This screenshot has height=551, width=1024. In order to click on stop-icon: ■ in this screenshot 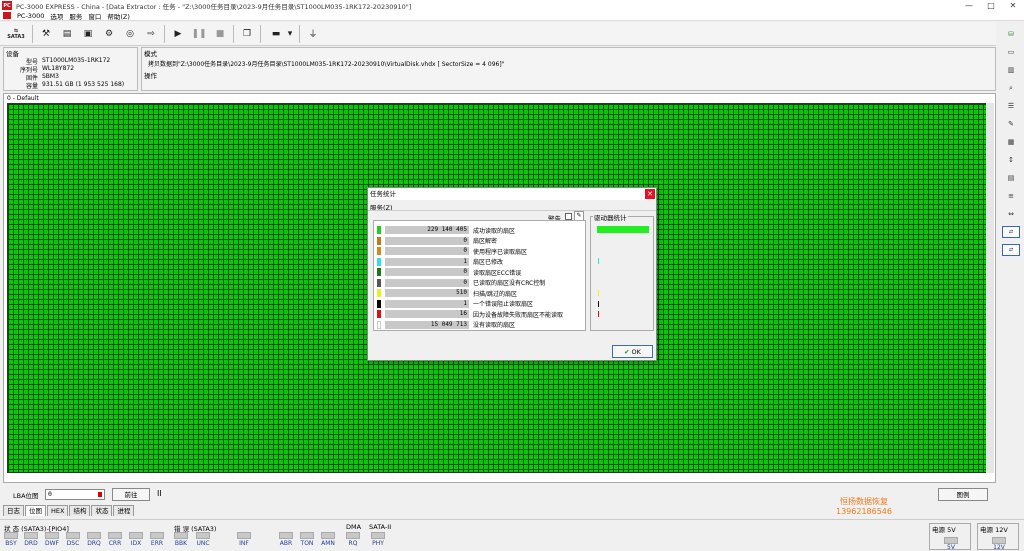, I will do `click(220, 34)`.